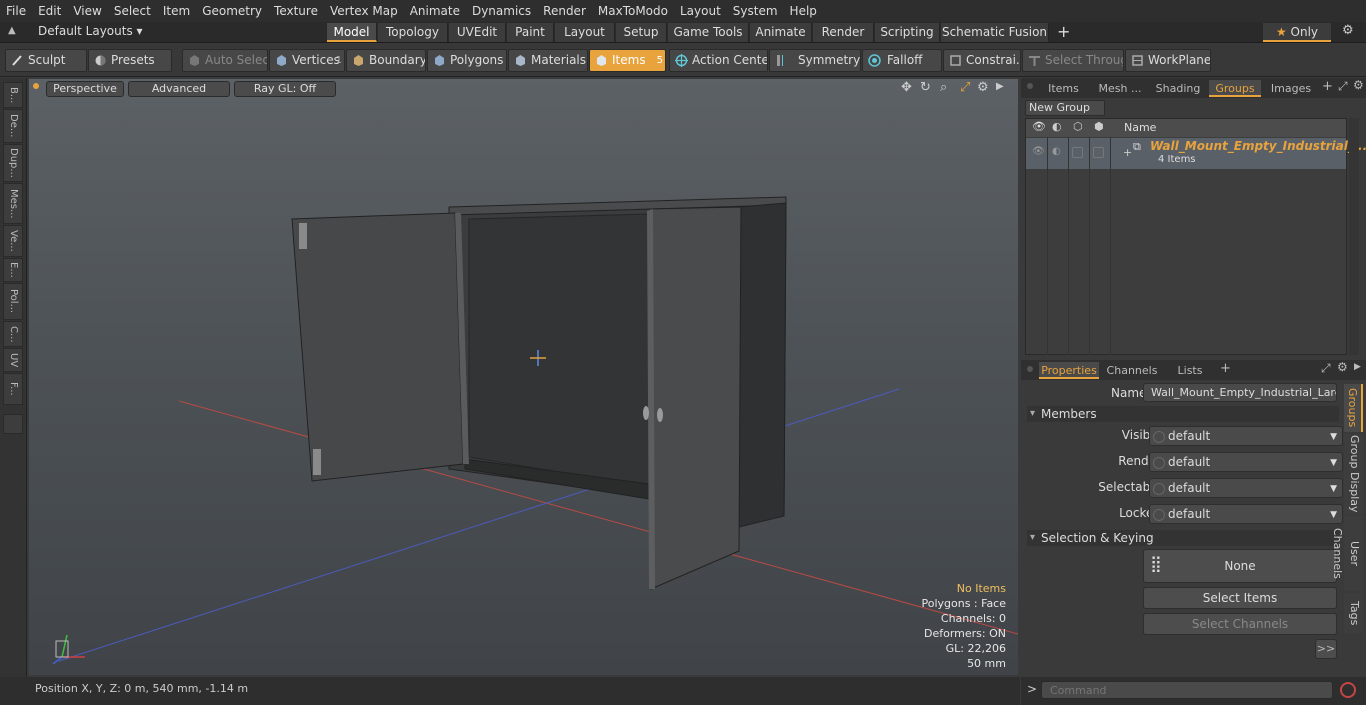  Describe the element at coordinates (902, 60) in the screenshot. I see `falloff-button: Falloff` at that location.